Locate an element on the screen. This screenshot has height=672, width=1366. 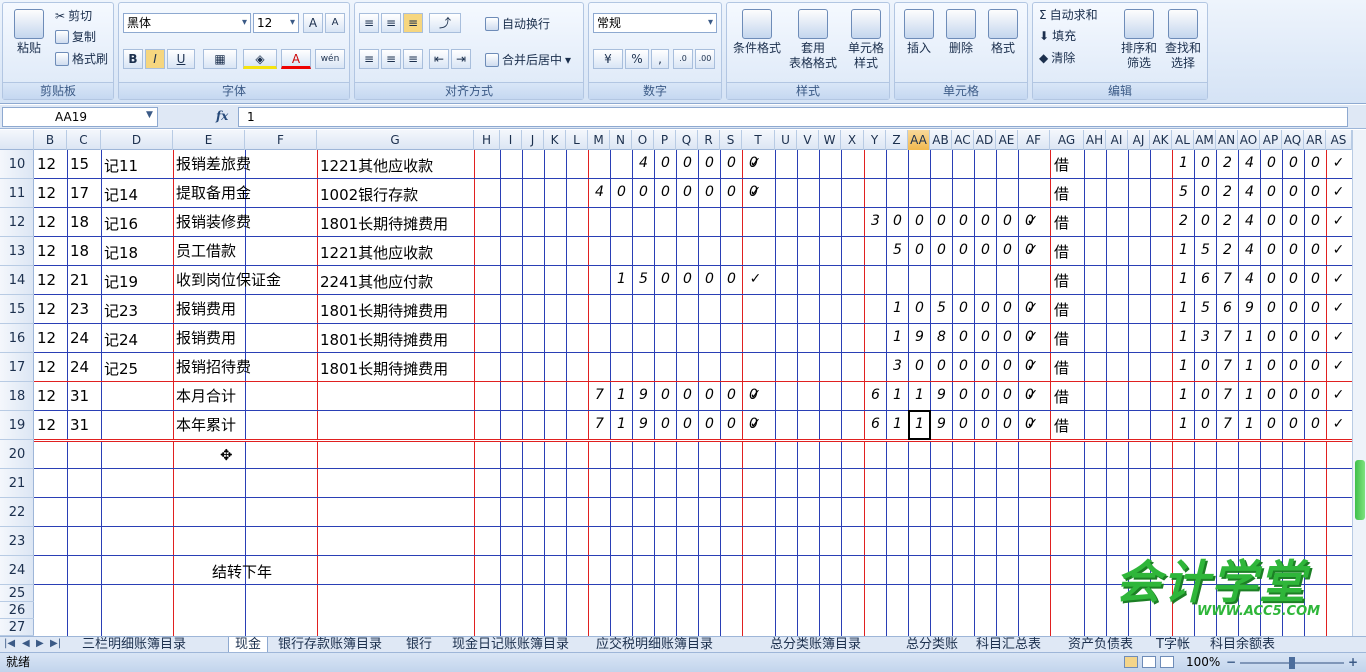
sheet-tab: 总分类账簿目录 is located at coordinates (815, 644).